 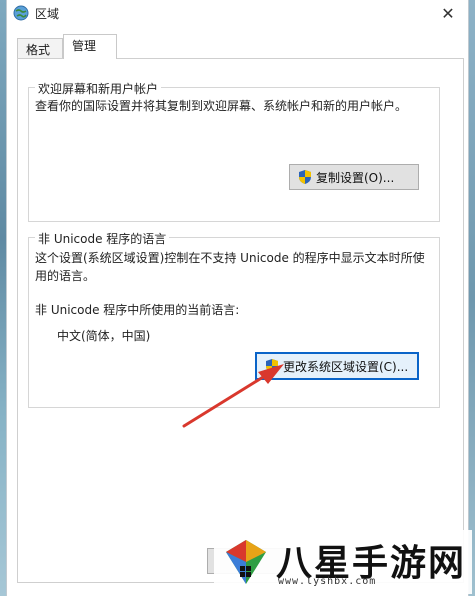 What do you see at coordinates (102, 238) in the screenshot?
I see `non-unicode-group-legend: 非 Unicode 程序的语言` at bounding box center [102, 238].